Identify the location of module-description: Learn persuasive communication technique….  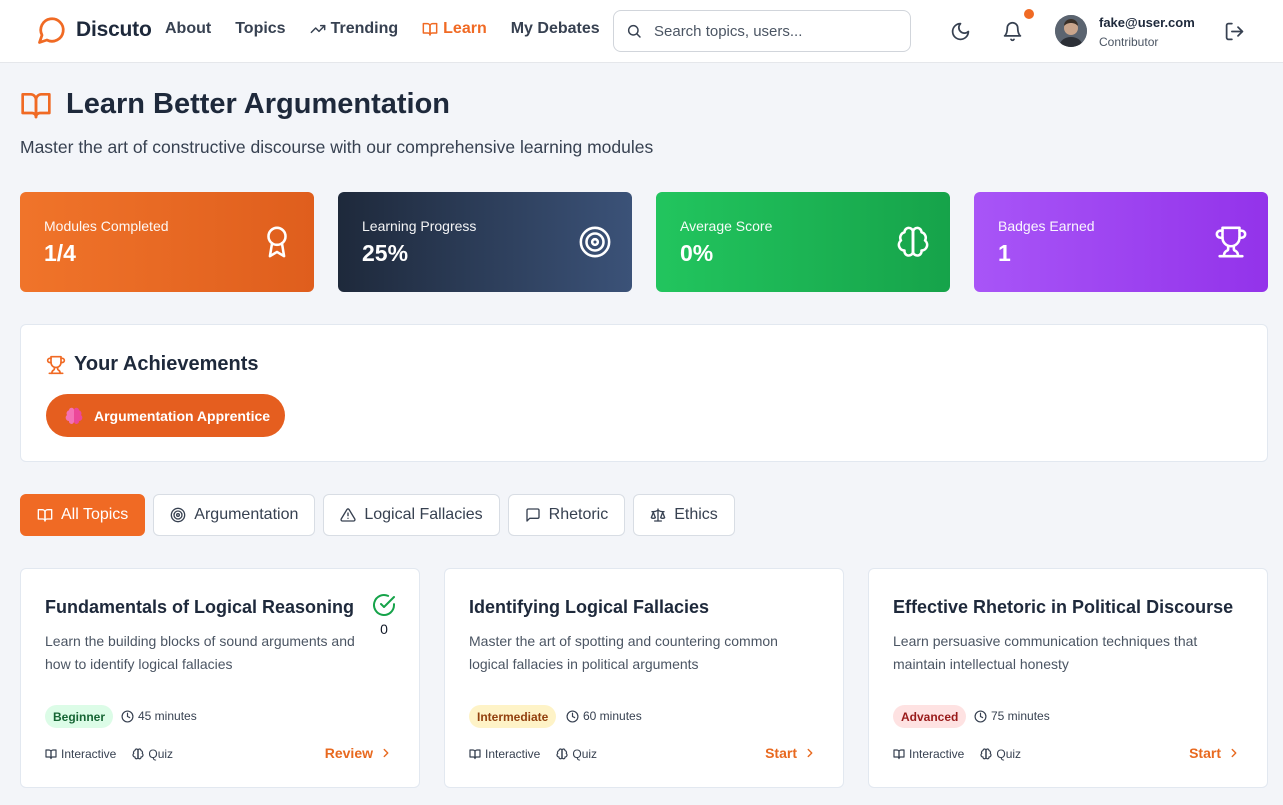
(1045, 652).